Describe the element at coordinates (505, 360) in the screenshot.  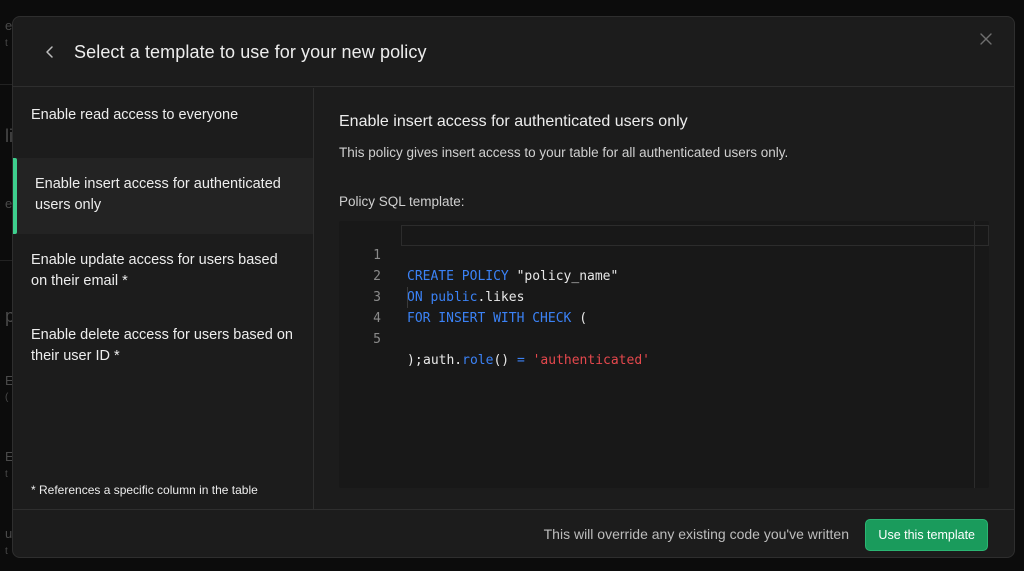
I see `sql-text: ()` at that location.